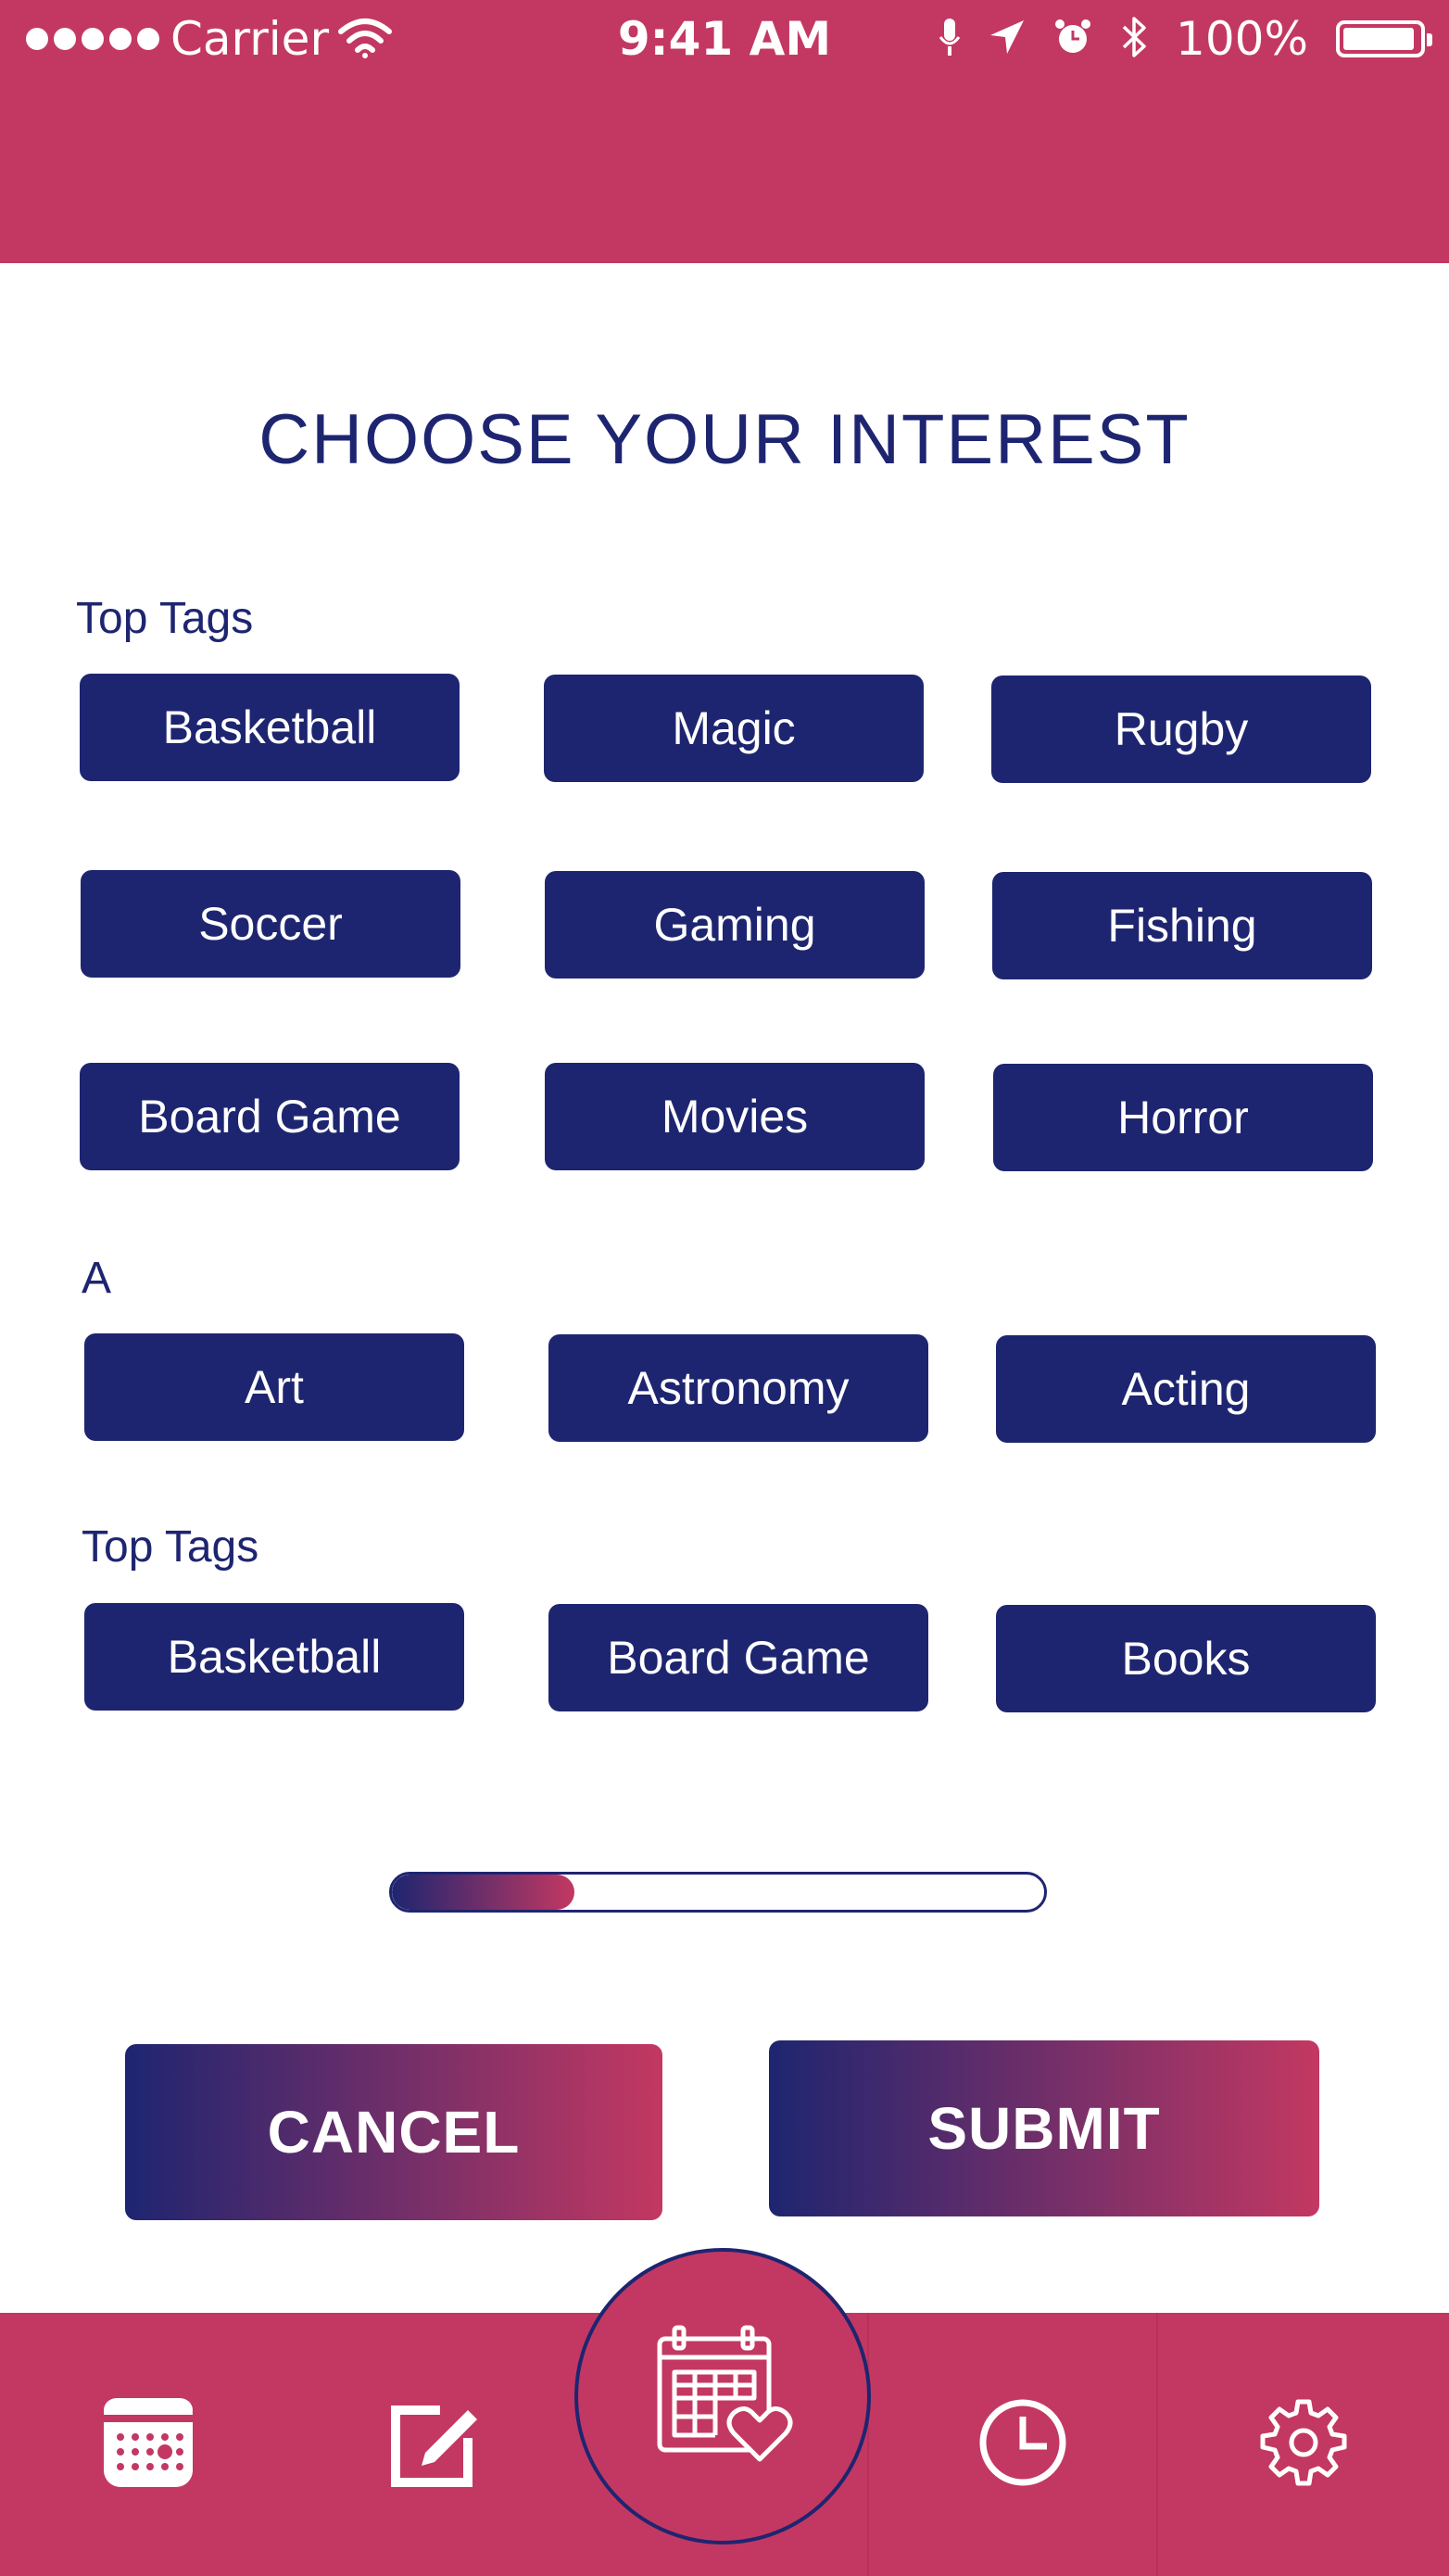  What do you see at coordinates (1384, 39) in the screenshot?
I see `battery-icon` at bounding box center [1384, 39].